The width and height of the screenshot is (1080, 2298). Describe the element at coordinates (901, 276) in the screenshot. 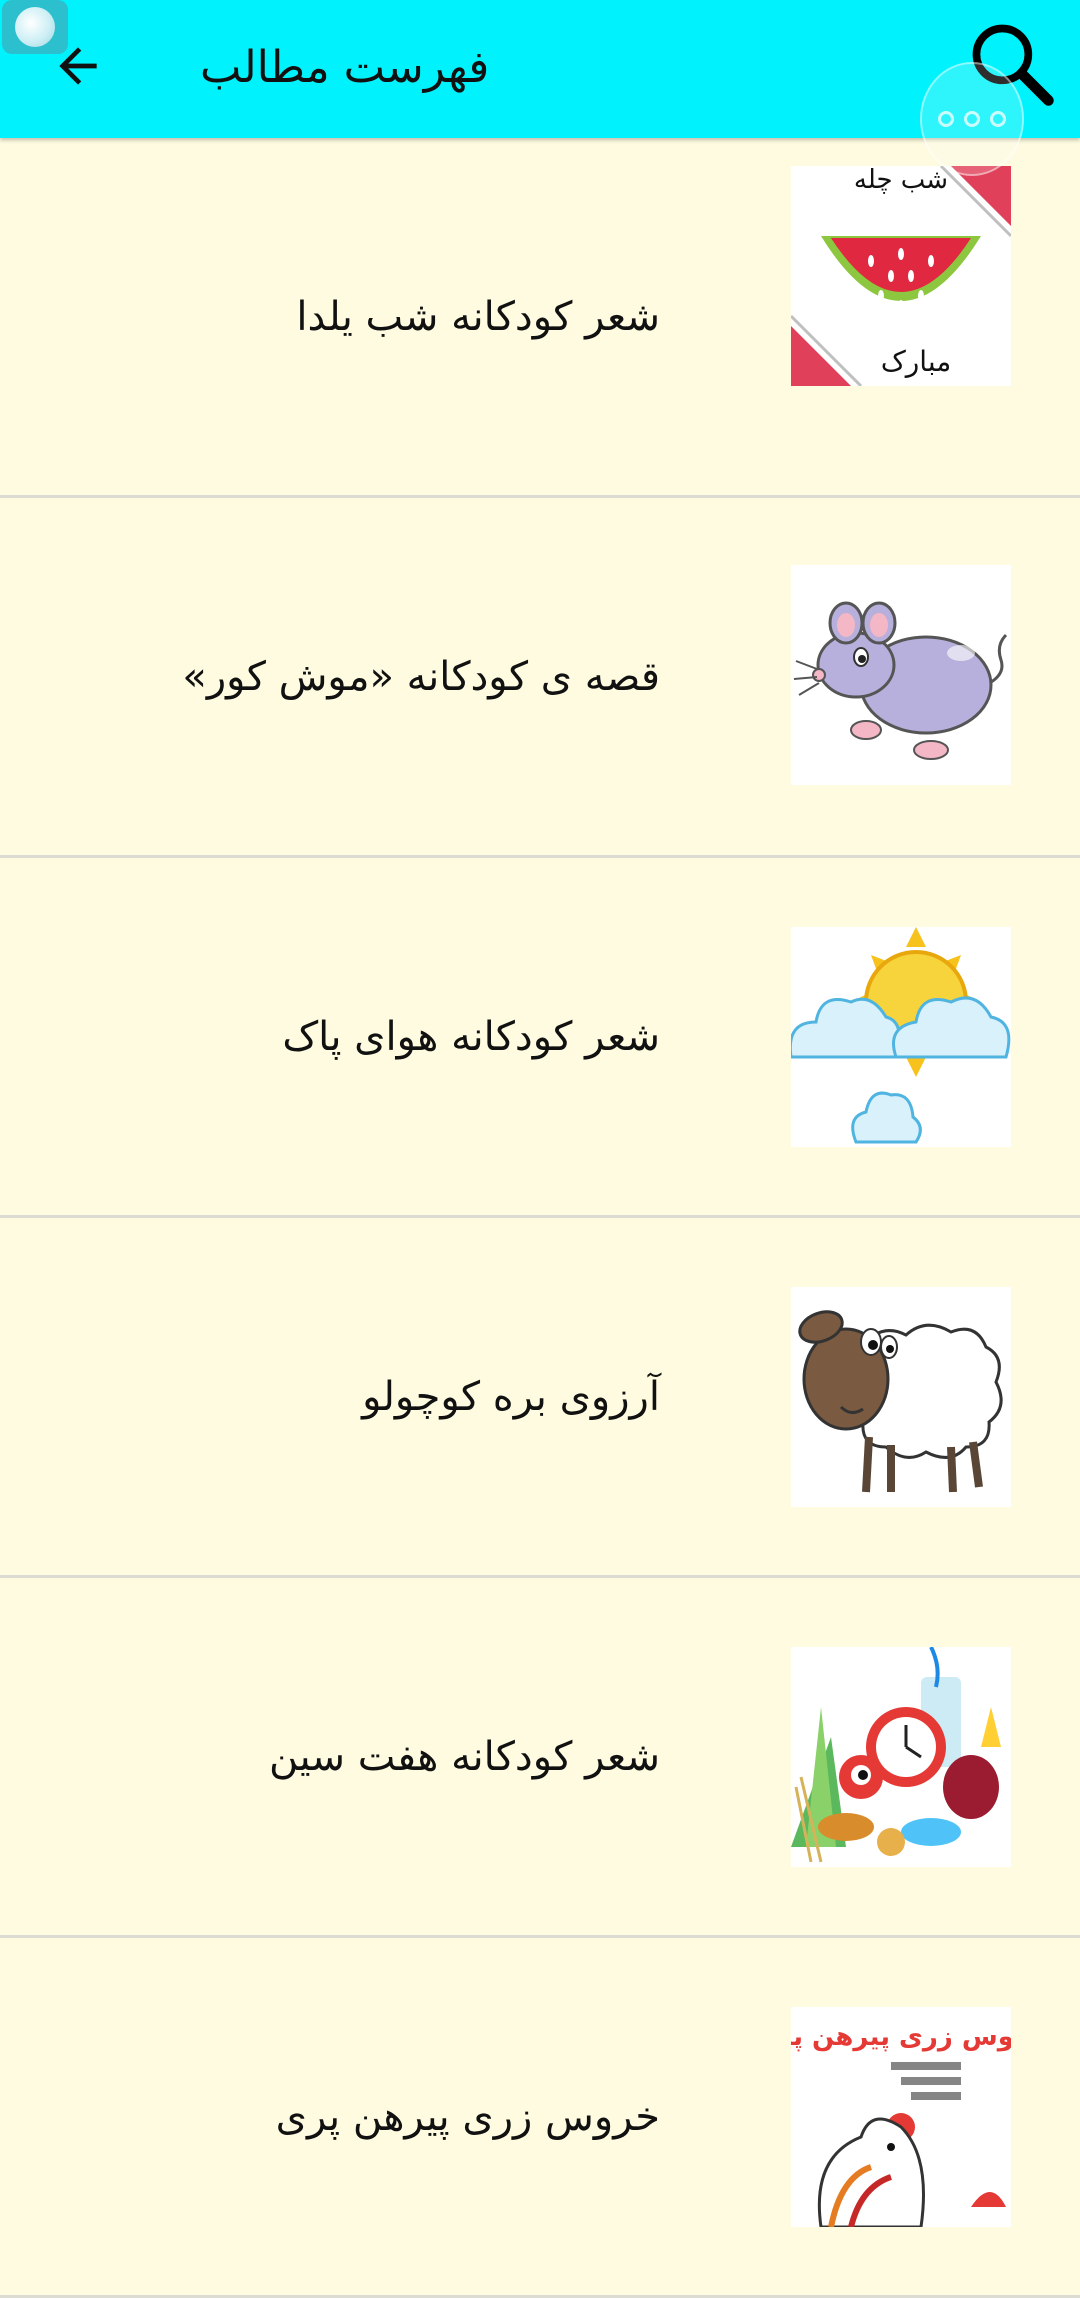

I see `watermelon-yalda-image: شب چله مبارک` at that location.